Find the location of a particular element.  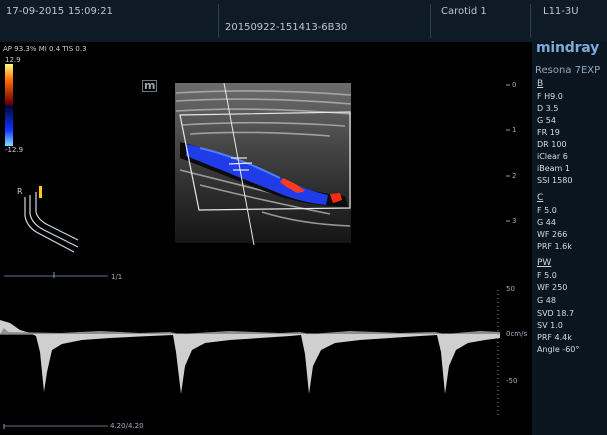

color-scale-bar is located at coordinates (9, 105).